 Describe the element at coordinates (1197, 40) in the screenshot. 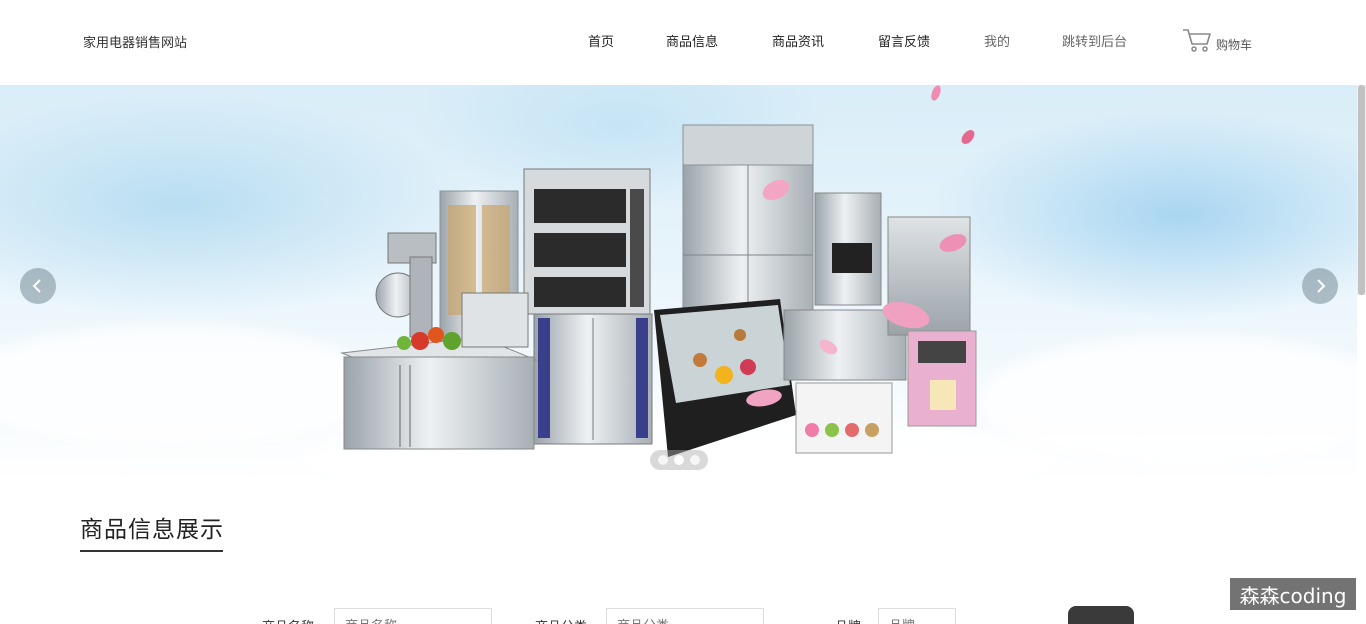

I see `shopping-cart-icon` at that location.